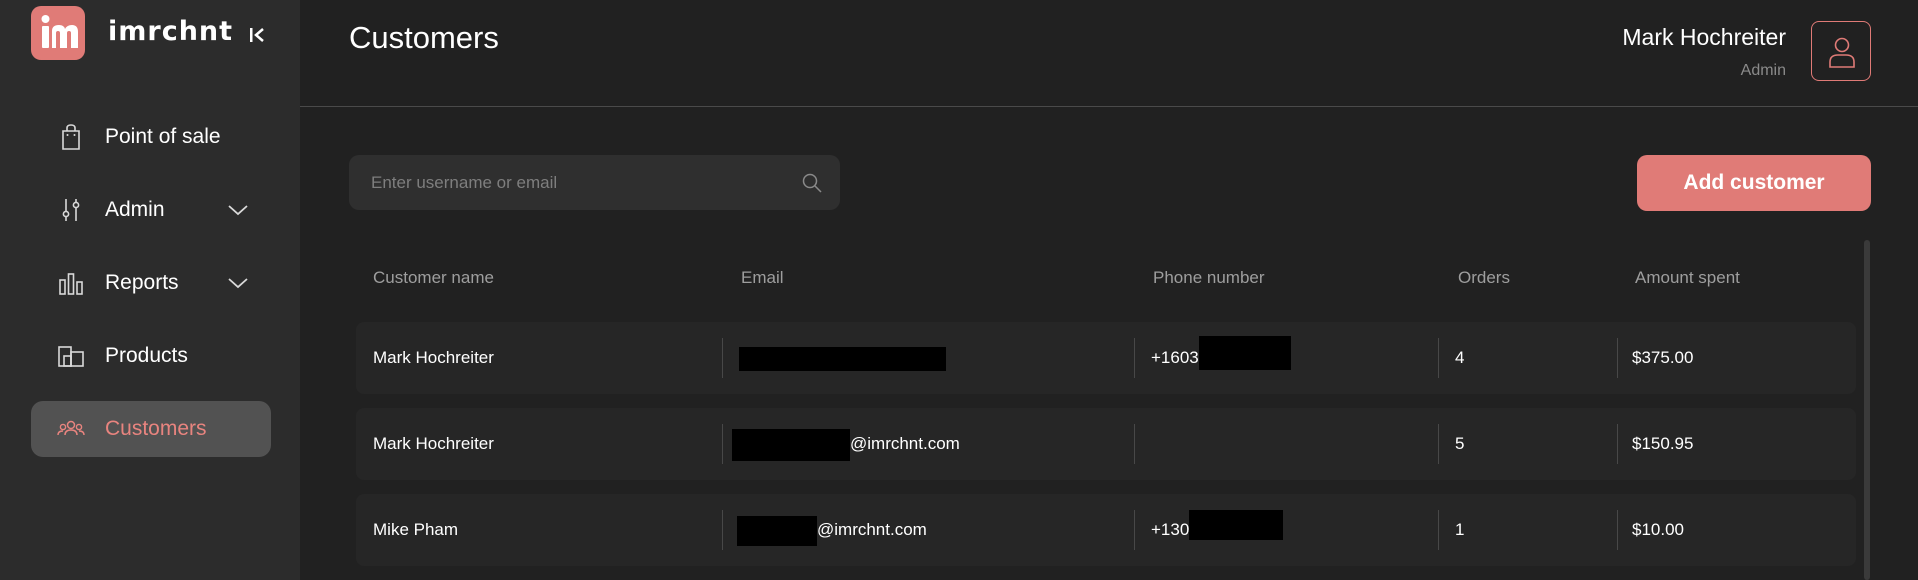  Describe the element at coordinates (1460, 357) in the screenshot. I see `customer-orders: 4` at that location.